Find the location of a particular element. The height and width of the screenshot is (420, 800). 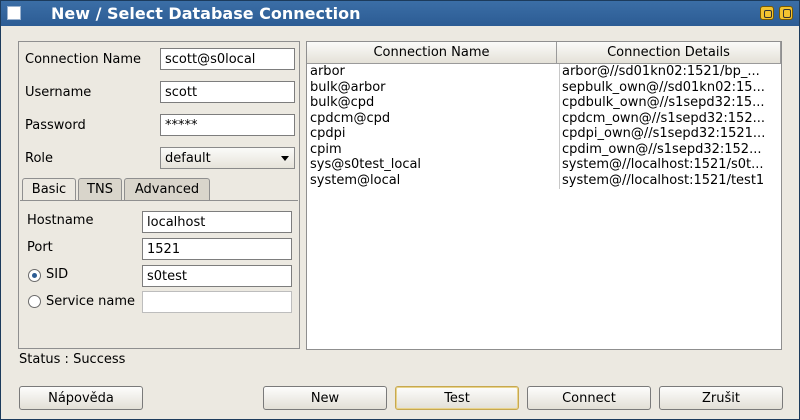

window-menu-icon is located at coordinates (14, 13).